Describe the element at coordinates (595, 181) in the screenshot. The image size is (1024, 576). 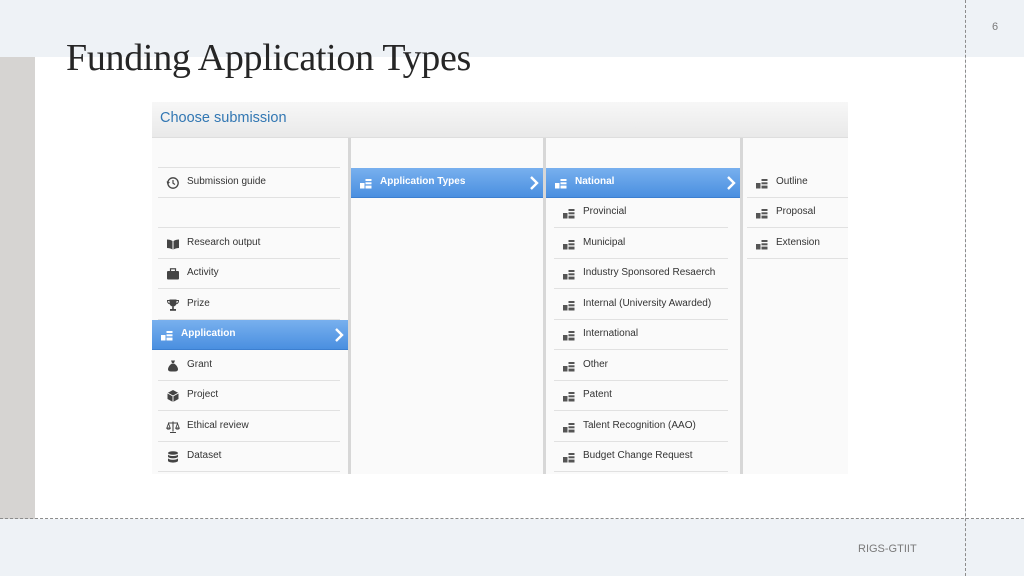
I see `menu-item-label: National` at that location.